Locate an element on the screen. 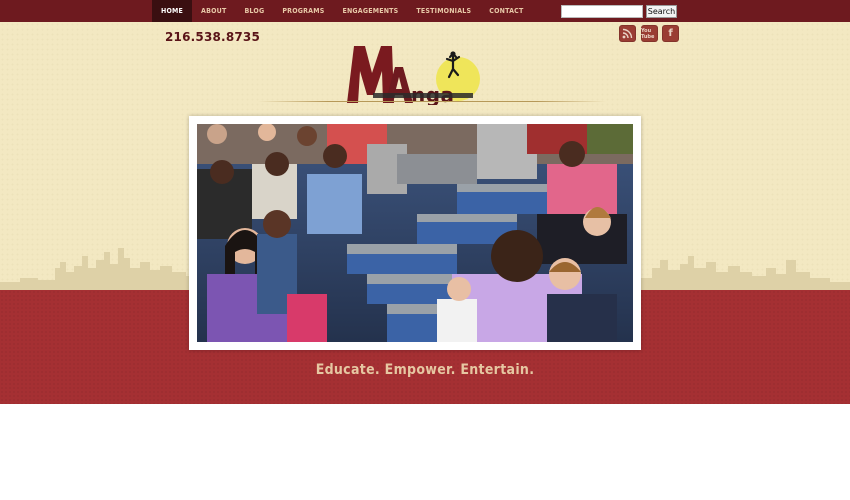  nav-item-blog: BLOG is located at coordinates (254, 11).